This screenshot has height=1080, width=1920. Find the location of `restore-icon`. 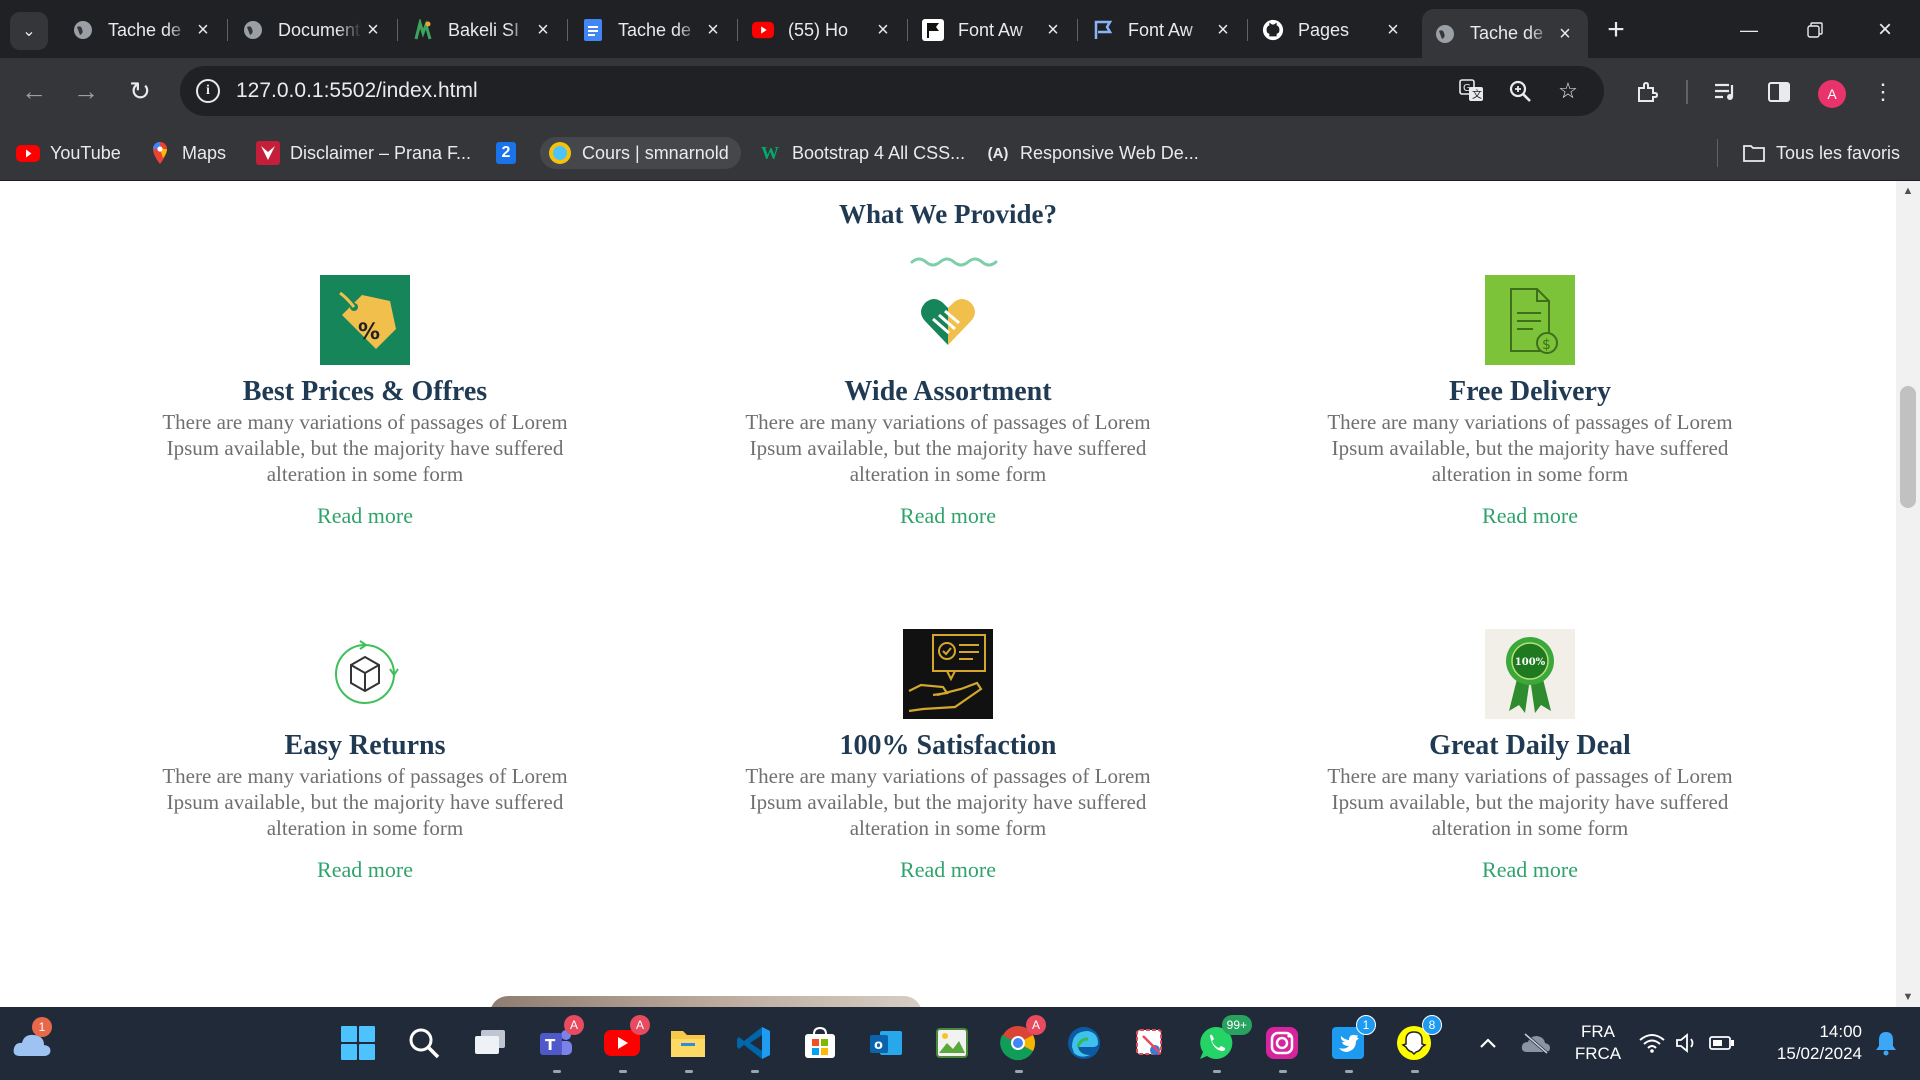

restore-icon is located at coordinates (1815, 30).